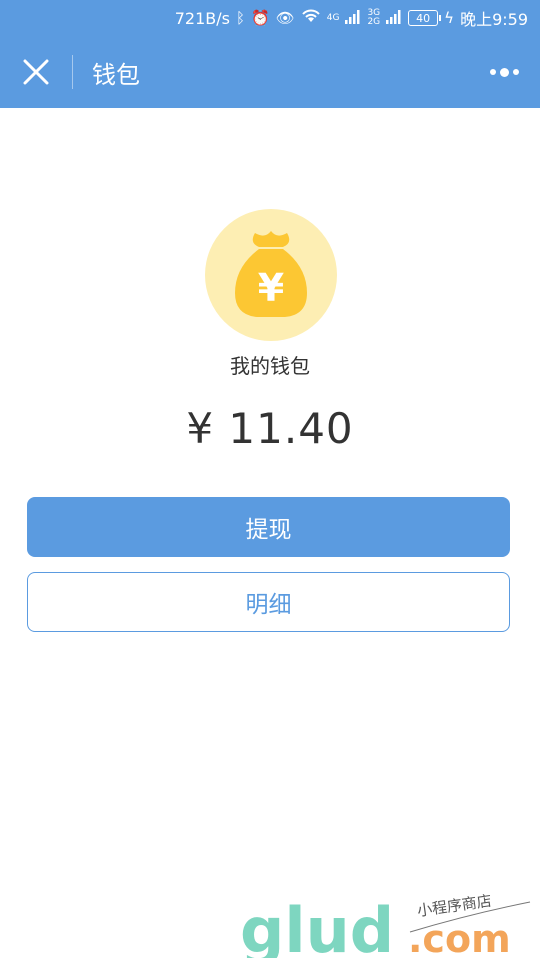 This screenshot has height=960, width=540. Describe the element at coordinates (72, 72) in the screenshot. I see `nav-divider` at that location.